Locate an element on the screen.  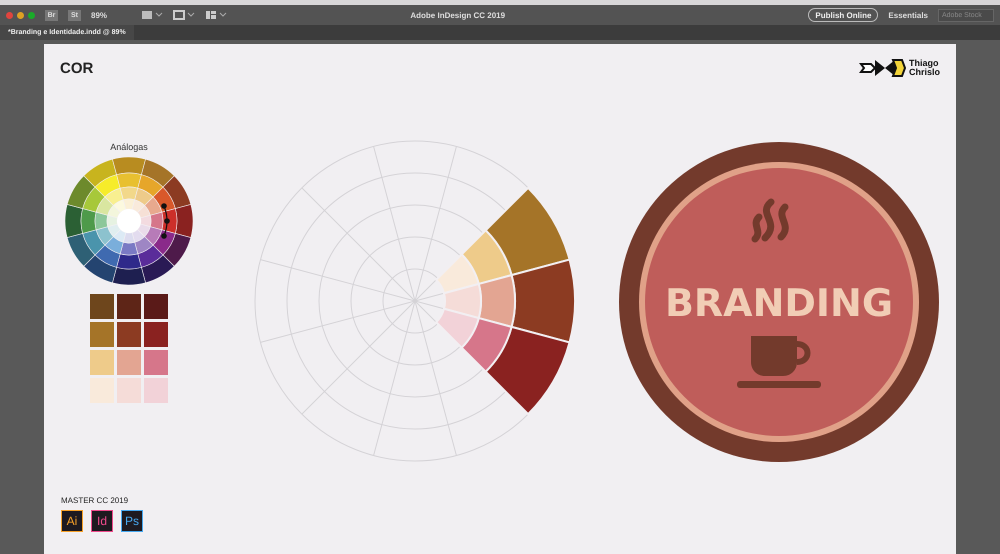
app-icon: Id is located at coordinates (102, 521).